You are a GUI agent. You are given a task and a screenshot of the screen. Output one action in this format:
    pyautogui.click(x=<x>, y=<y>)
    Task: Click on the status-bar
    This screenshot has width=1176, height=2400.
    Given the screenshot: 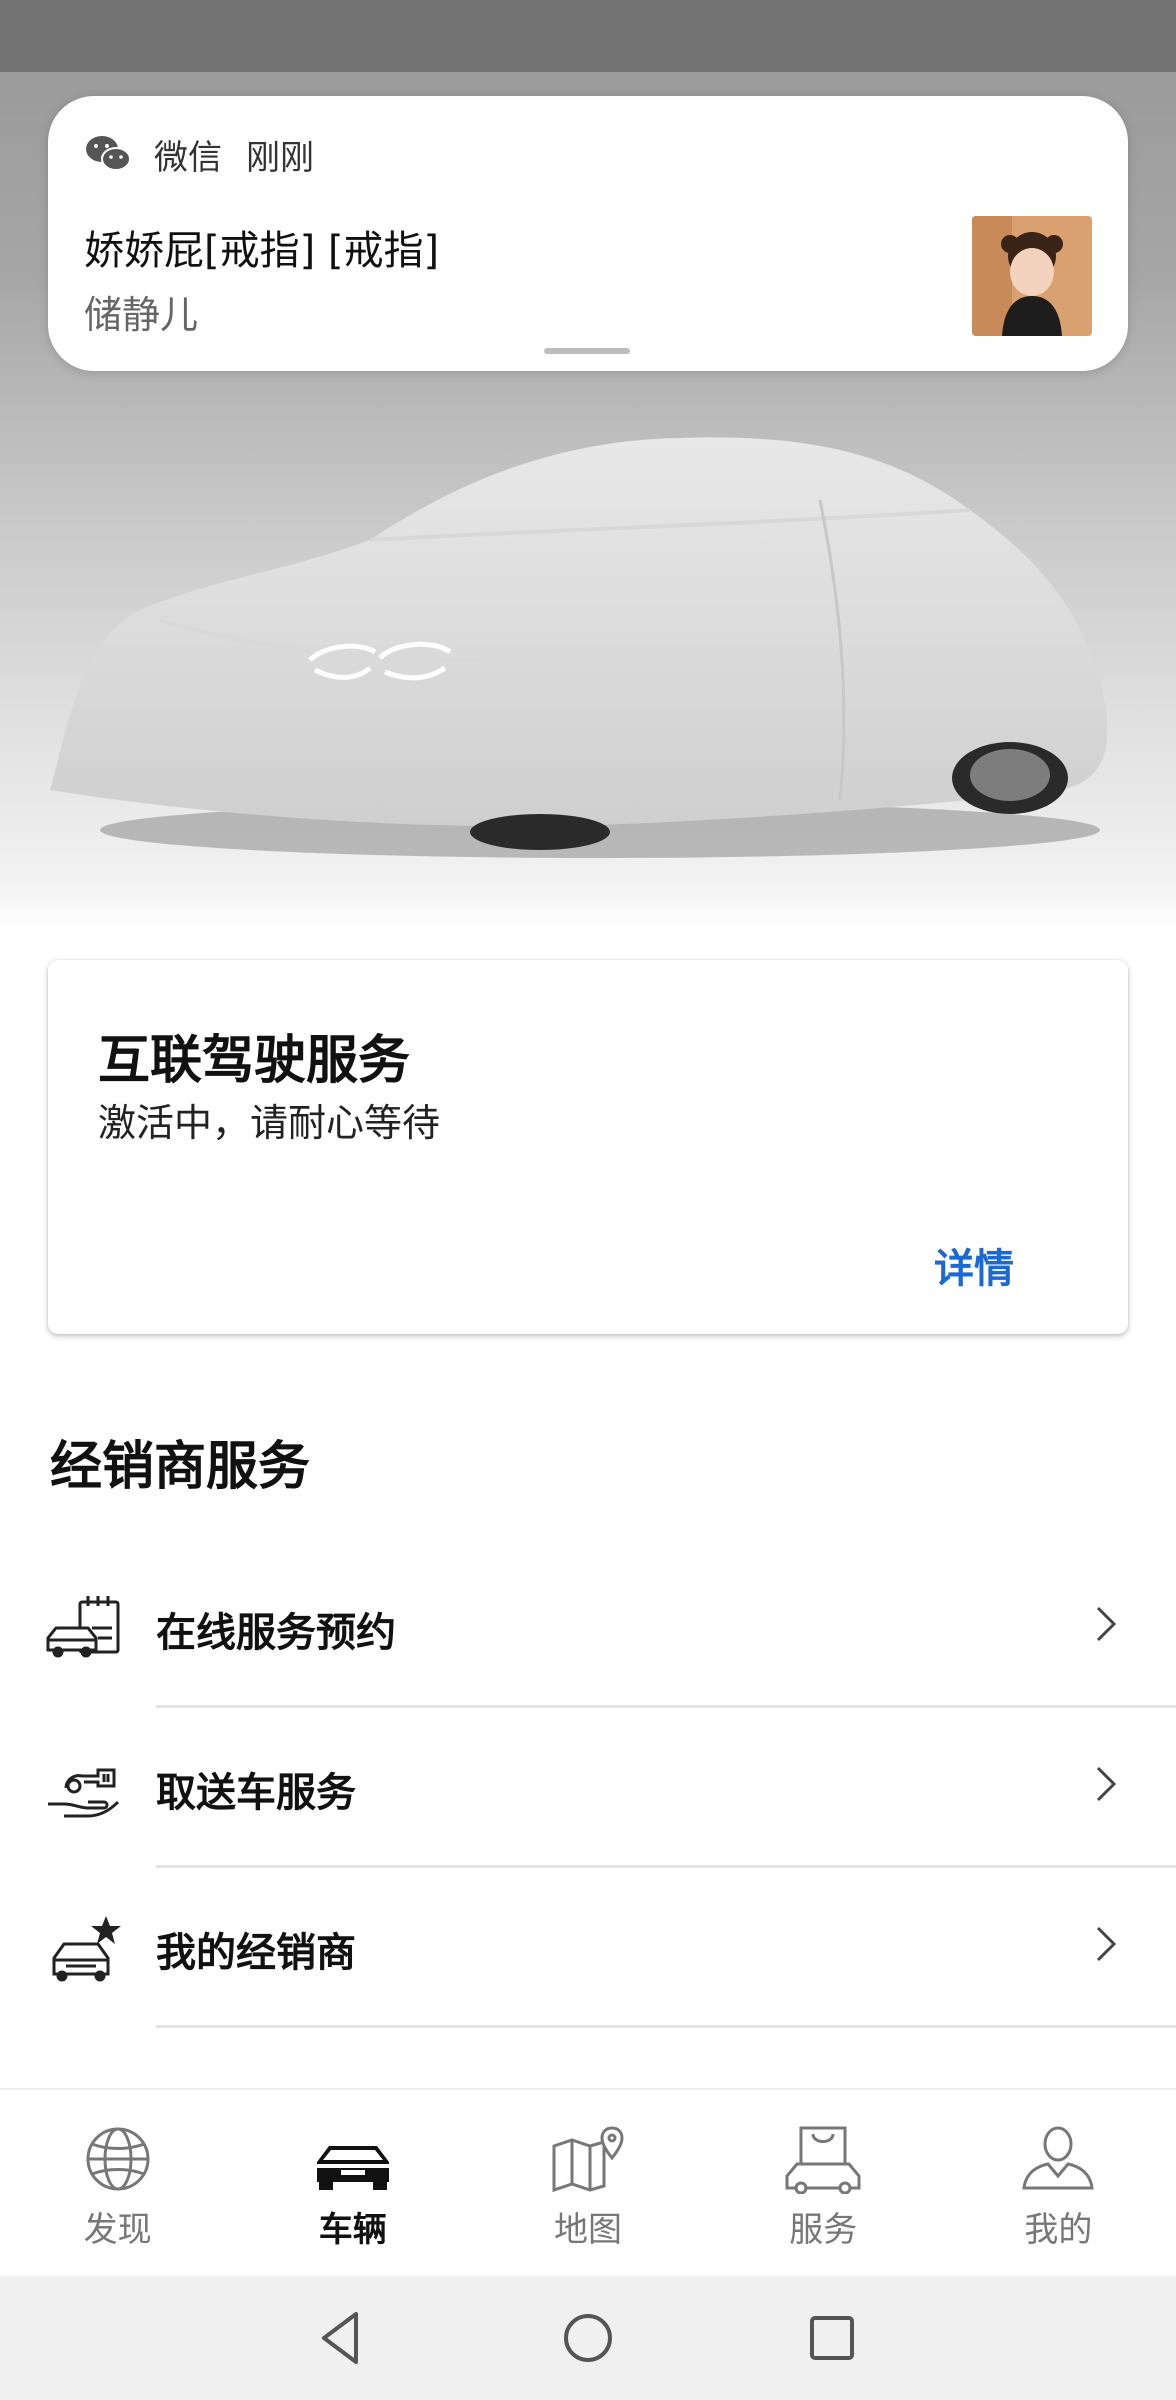 What is the action you would take?
    pyautogui.click(x=588, y=36)
    